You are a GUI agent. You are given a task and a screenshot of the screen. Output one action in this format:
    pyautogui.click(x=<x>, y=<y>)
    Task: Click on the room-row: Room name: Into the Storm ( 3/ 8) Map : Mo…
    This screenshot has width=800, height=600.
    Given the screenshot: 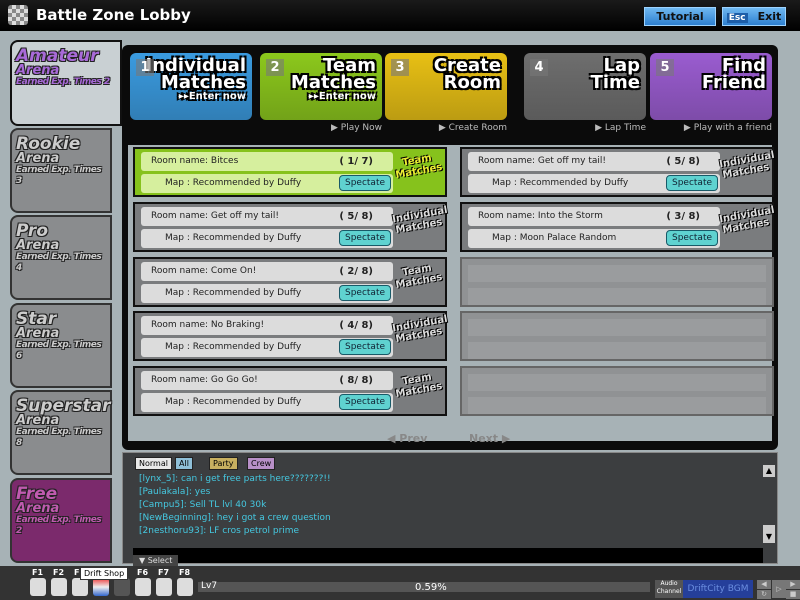 What is the action you would take?
    pyautogui.click(x=617, y=227)
    